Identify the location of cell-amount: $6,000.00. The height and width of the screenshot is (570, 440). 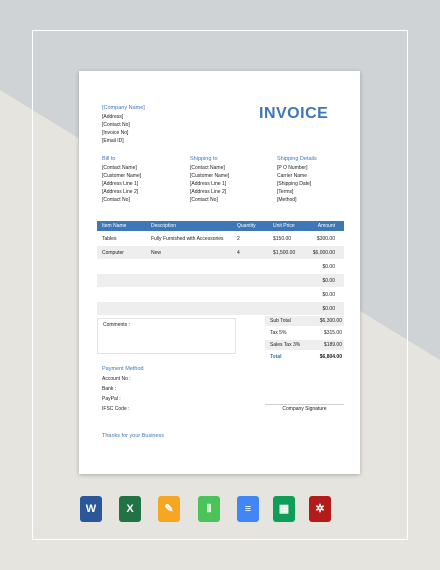
(323, 253).